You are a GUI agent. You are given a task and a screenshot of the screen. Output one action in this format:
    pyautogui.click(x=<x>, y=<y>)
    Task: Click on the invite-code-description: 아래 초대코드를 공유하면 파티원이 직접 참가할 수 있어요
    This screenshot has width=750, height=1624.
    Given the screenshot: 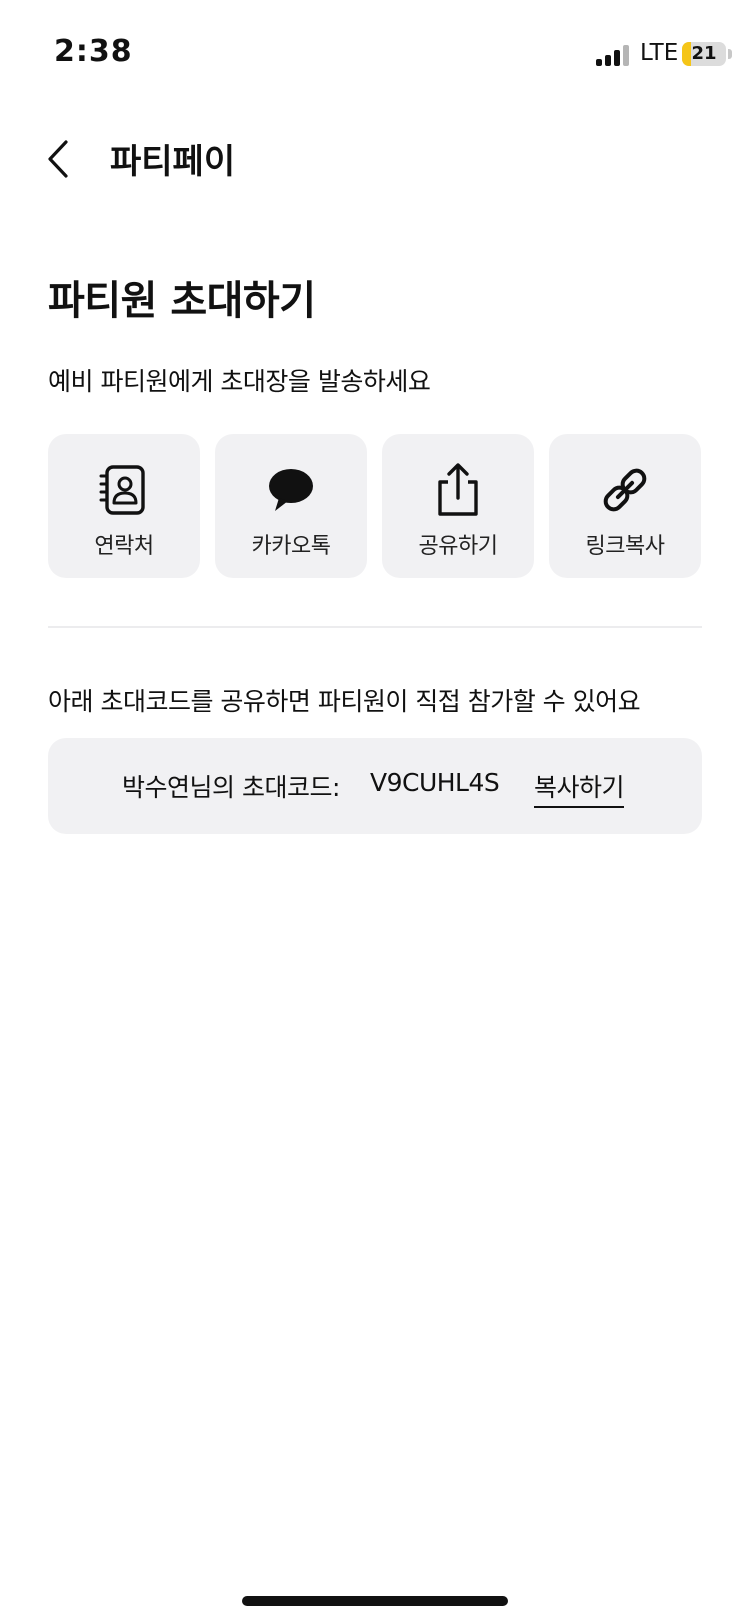 What is the action you would take?
    pyautogui.click(x=344, y=701)
    